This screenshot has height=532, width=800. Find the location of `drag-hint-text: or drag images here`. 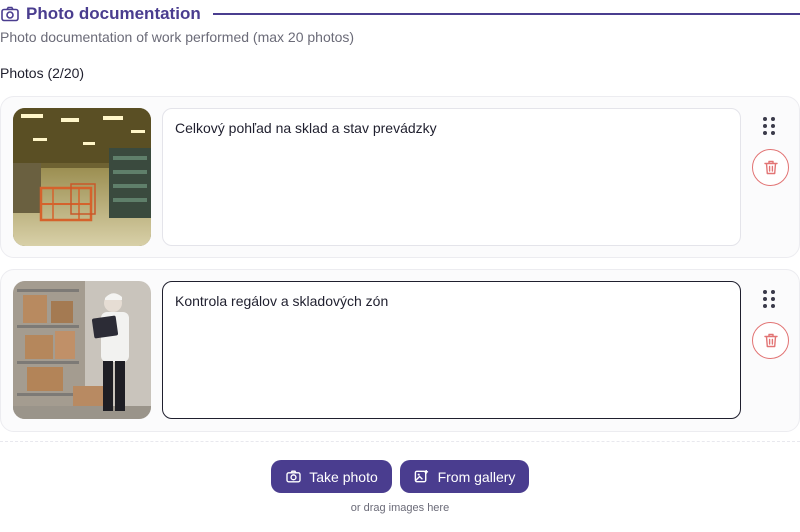

drag-hint-text: or drag images here is located at coordinates (400, 508).